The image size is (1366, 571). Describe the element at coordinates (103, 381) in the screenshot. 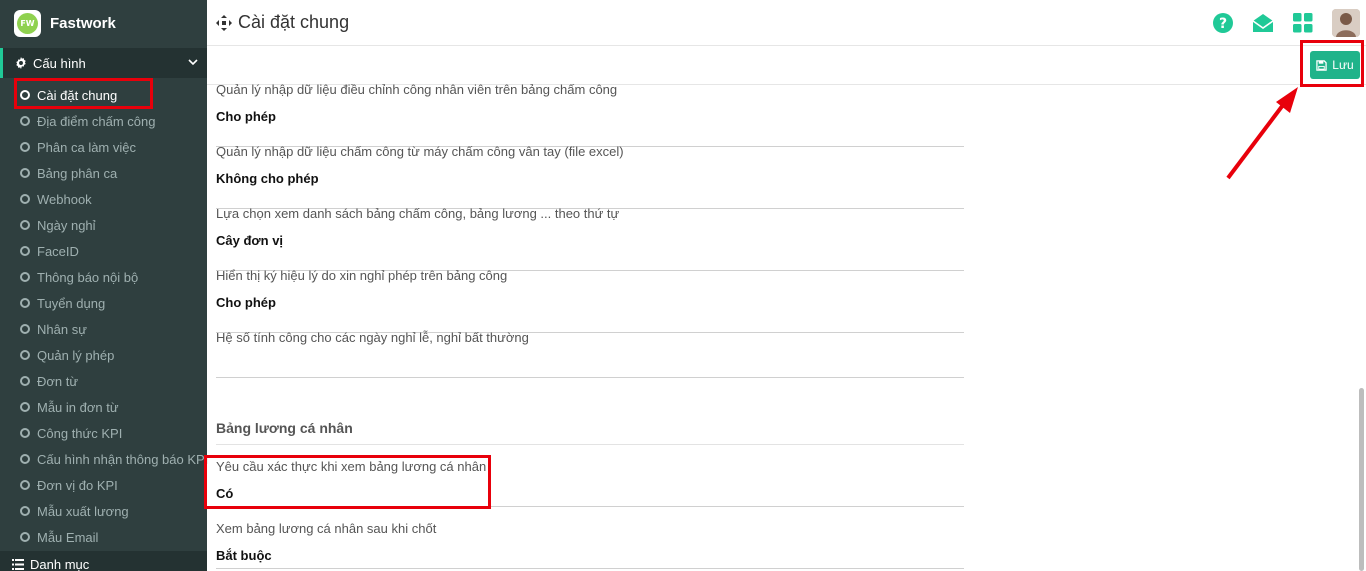

I see `sidebar-item: Đơn từ` at that location.